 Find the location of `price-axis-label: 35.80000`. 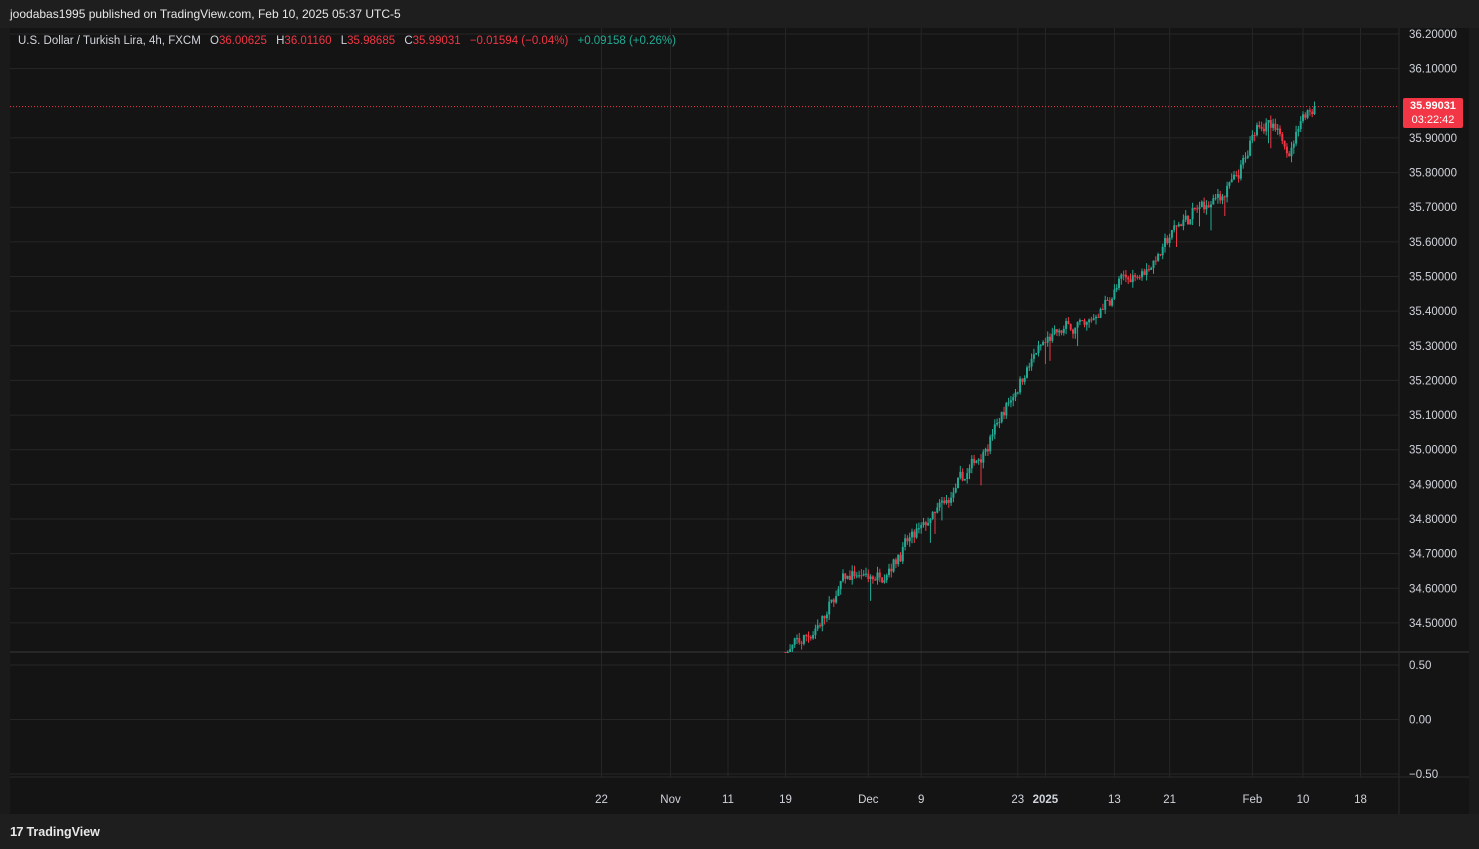

price-axis-label: 35.80000 is located at coordinates (1433, 174).